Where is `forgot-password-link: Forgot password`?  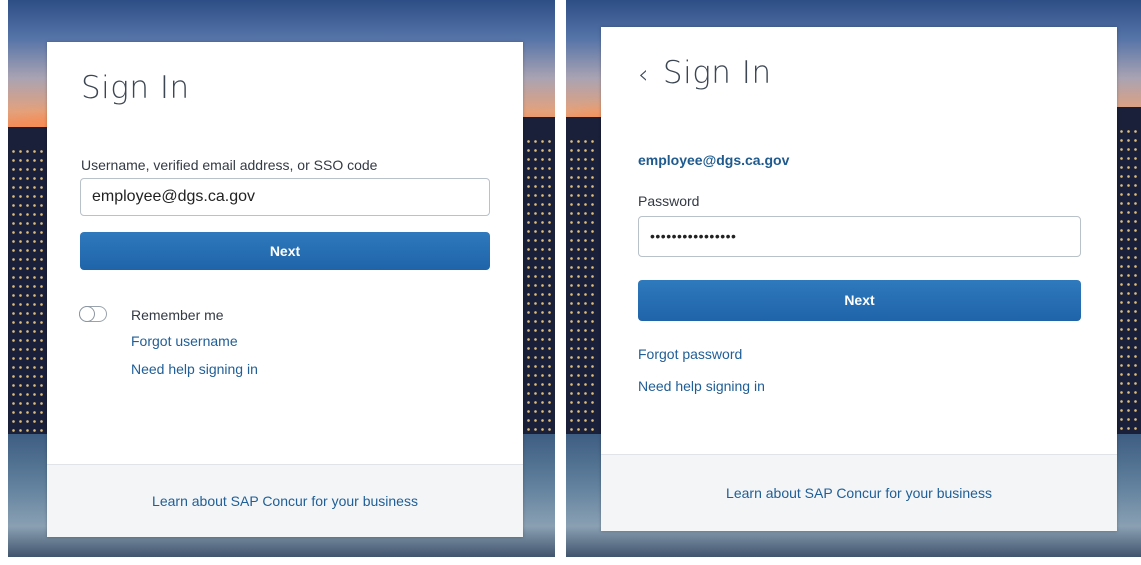
forgot-password-link: Forgot password is located at coordinates (690, 354).